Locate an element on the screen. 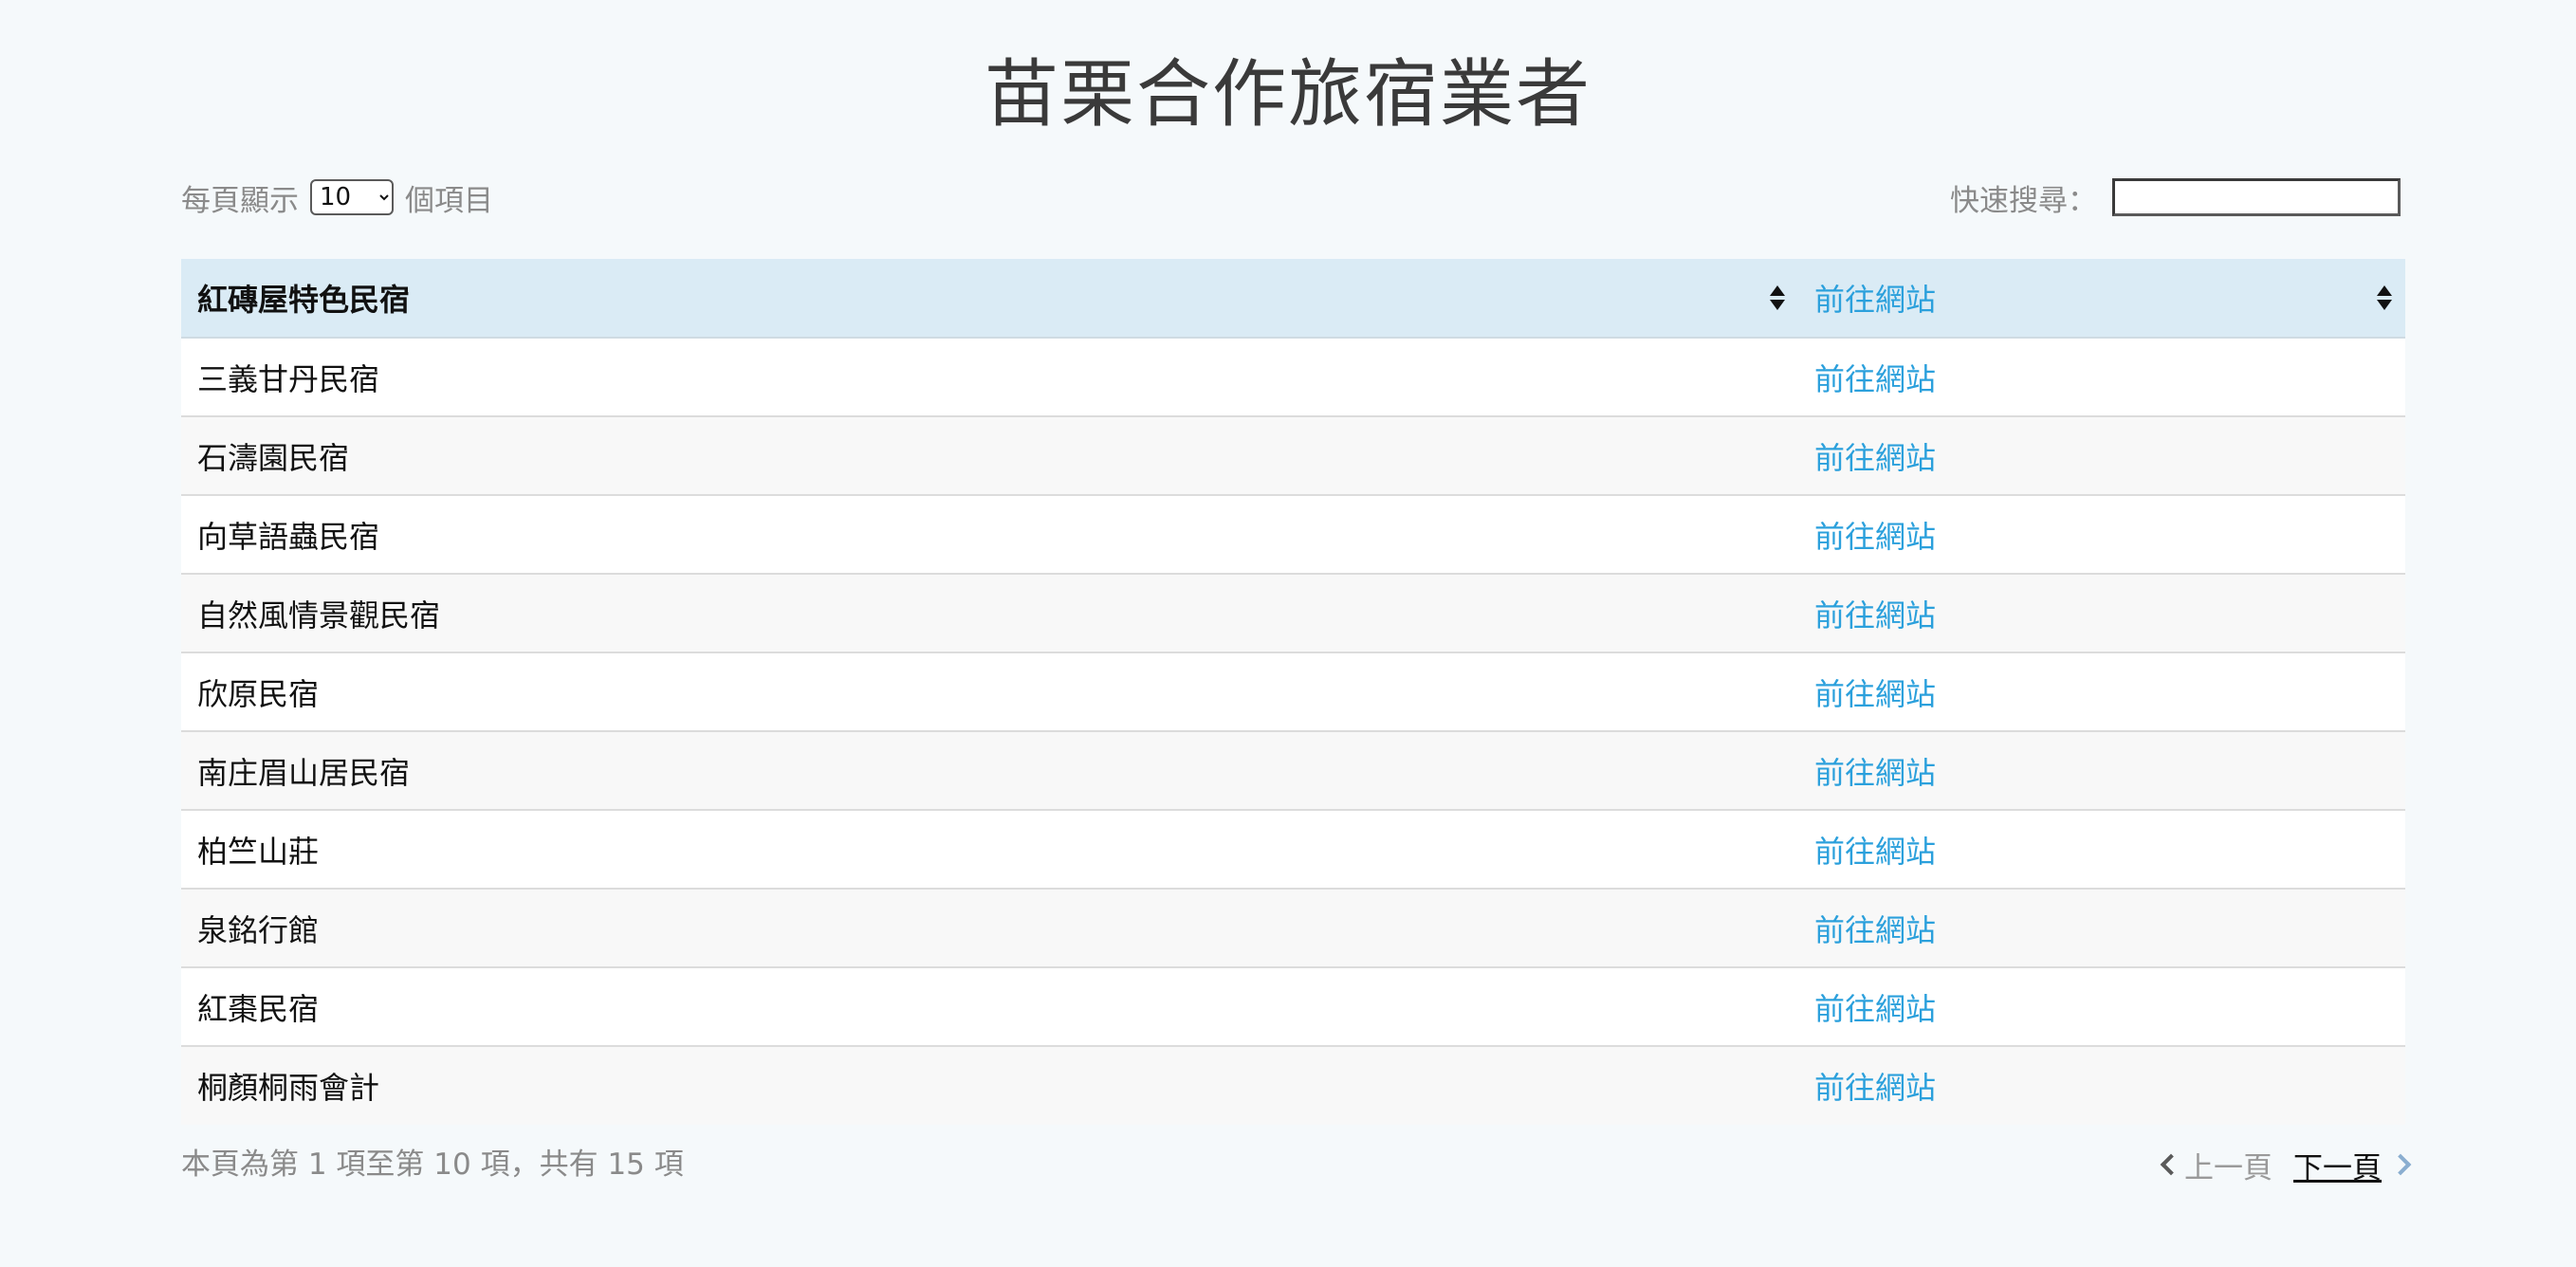 The height and width of the screenshot is (1267, 2576). column-header-name: 紅磚屋特色民宿 is located at coordinates (989, 299).